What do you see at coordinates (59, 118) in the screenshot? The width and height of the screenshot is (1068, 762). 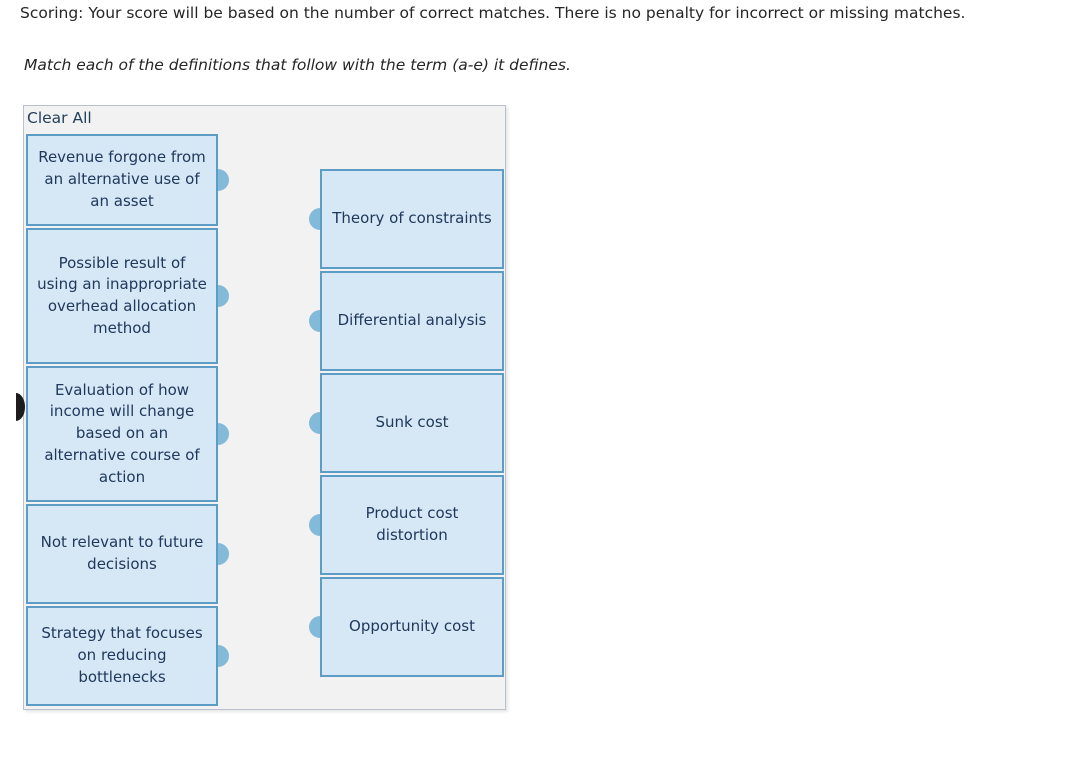 I see `clear-all-link: Clear All` at bounding box center [59, 118].